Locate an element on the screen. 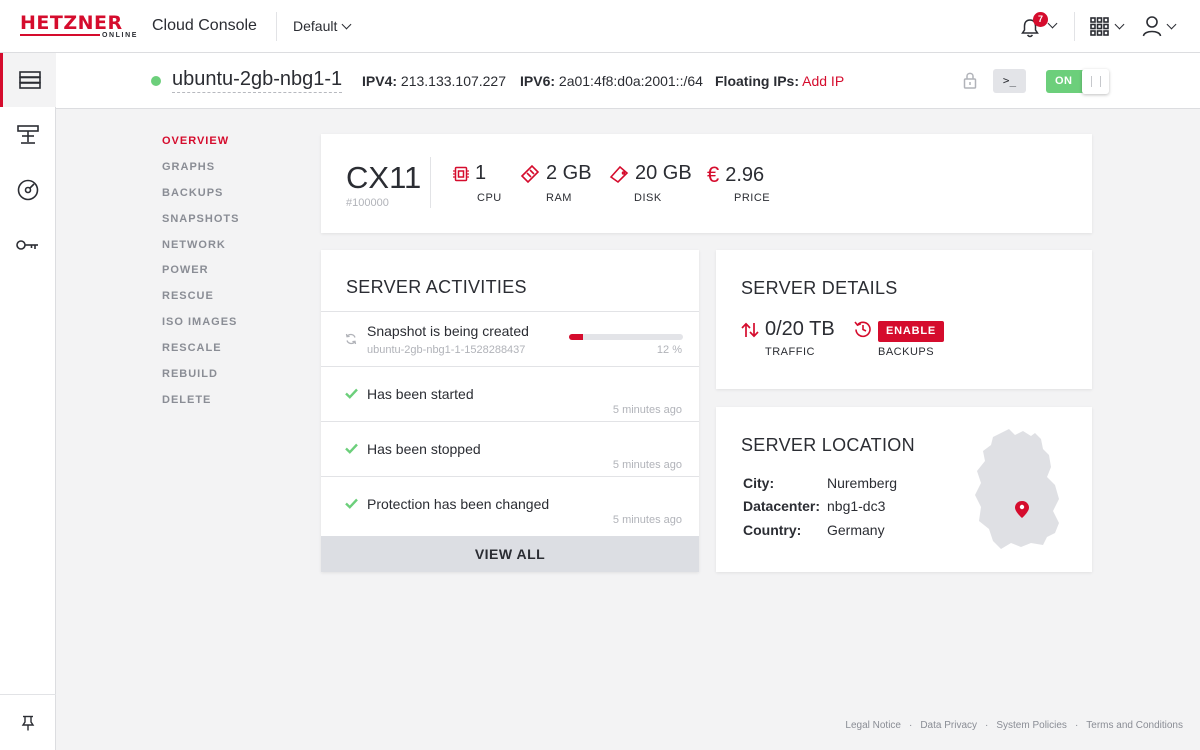 The image size is (1200, 750). rail-item-security is located at coordinates (28, 245).